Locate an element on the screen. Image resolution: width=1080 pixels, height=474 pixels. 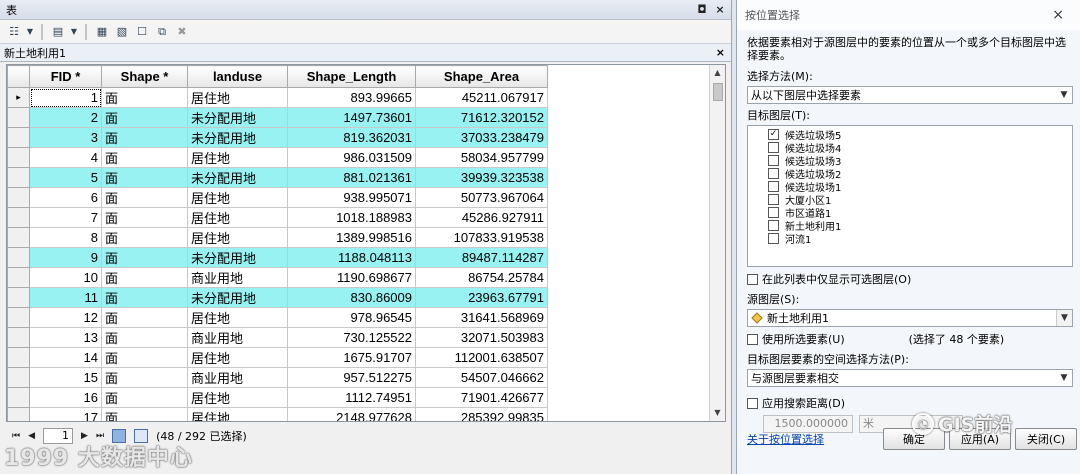
table-row: 10 面商业用地 1190.698677 86754.25784 is located at coordinates (277, 277).